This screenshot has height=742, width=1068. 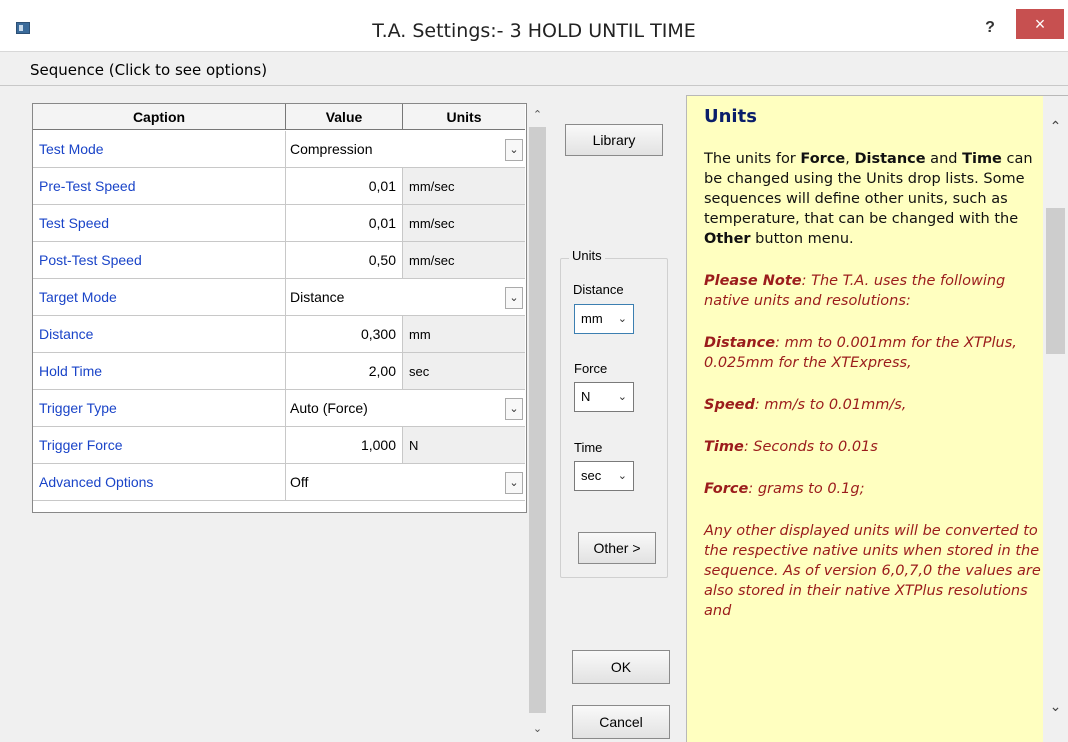 I want to click on table-row: Post-Test Speed 0,50 mm/sec, so click(x=279, y=260).